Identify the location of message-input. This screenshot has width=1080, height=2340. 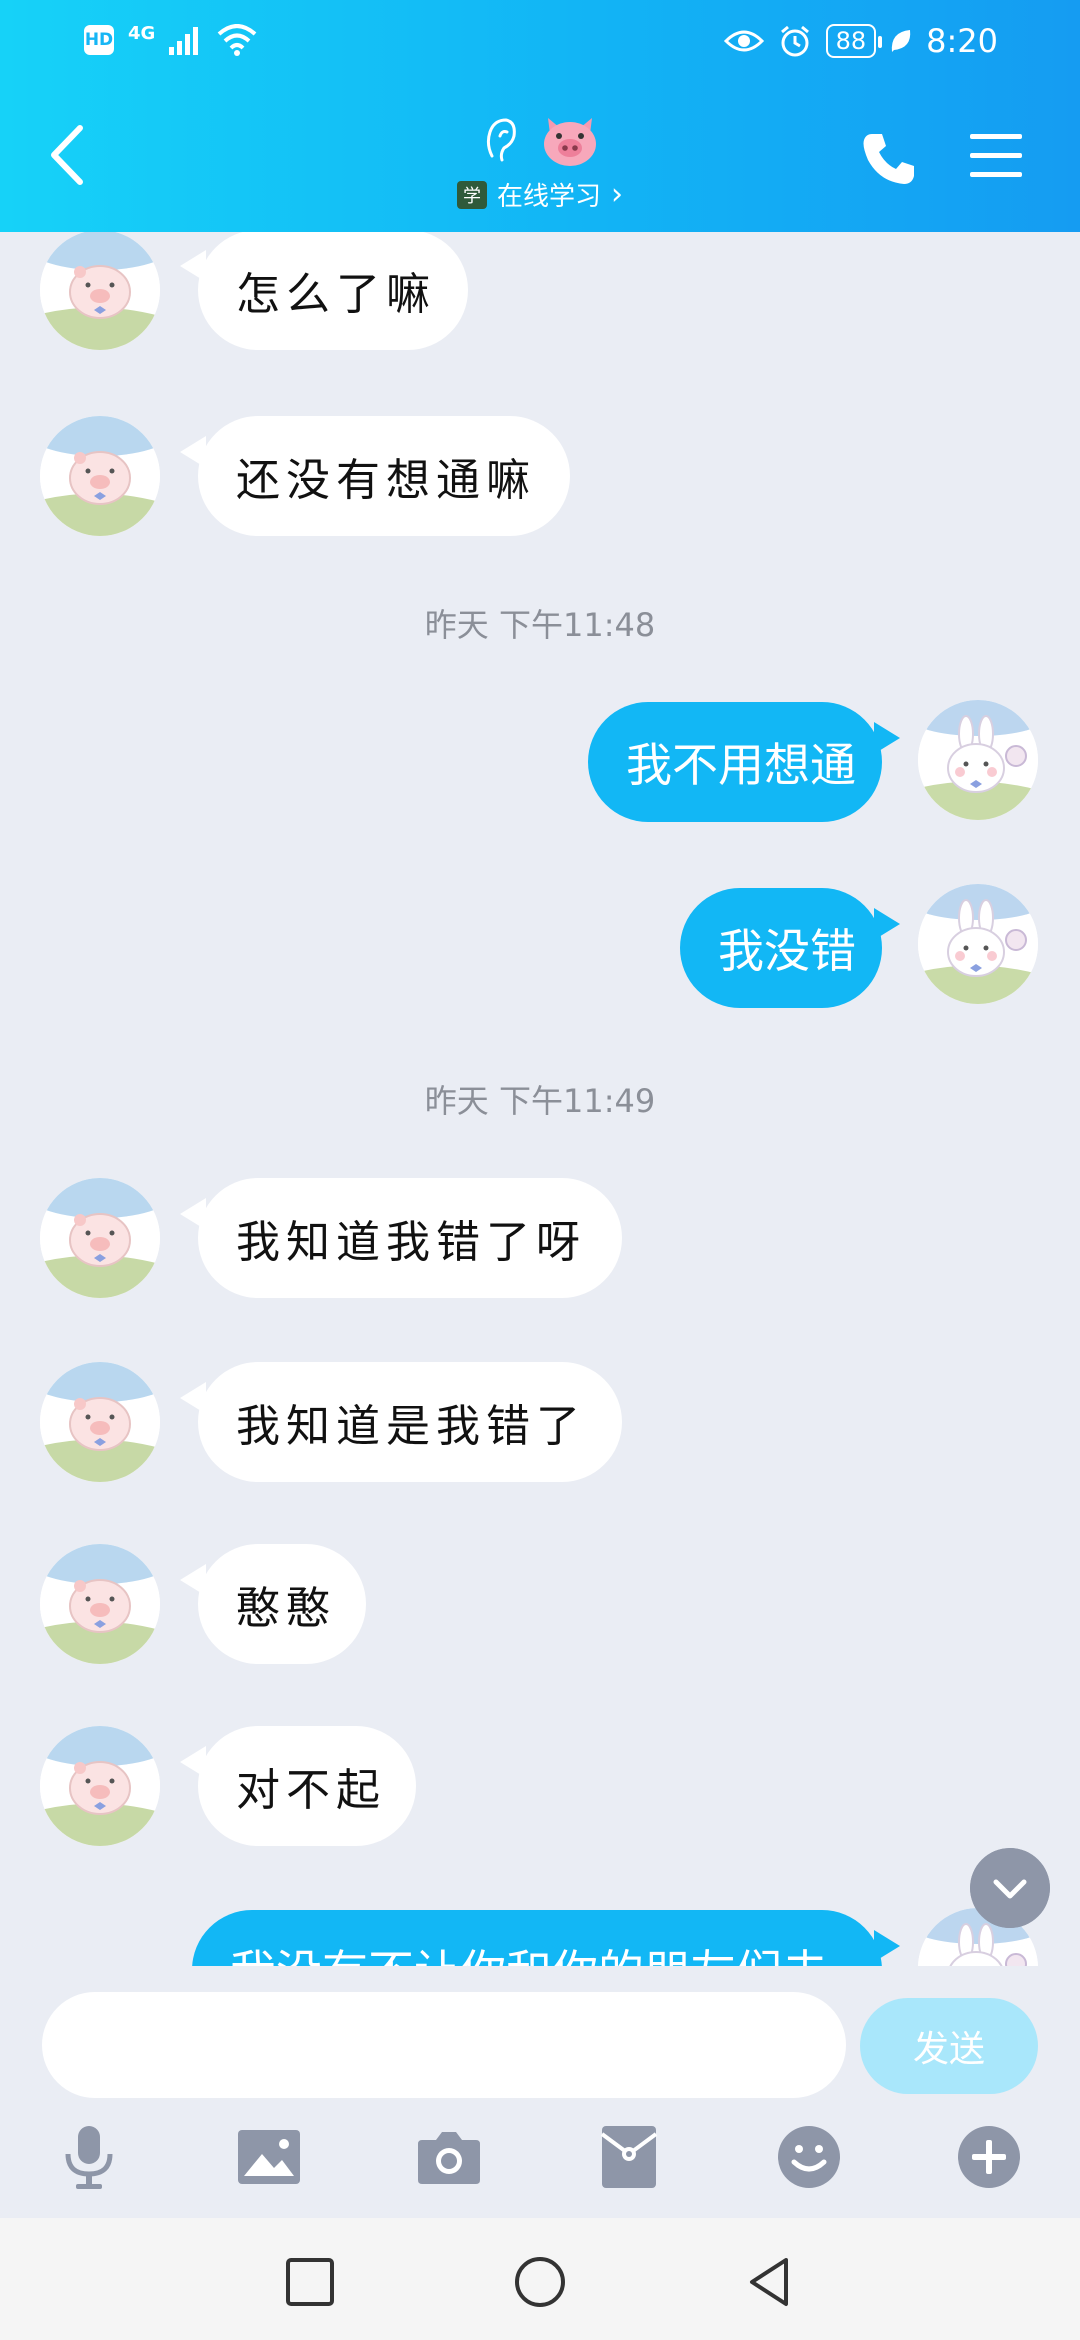
(444, 2045).